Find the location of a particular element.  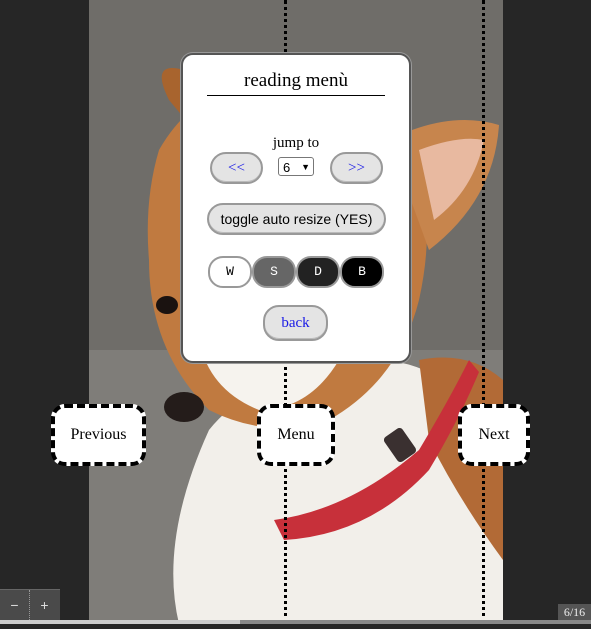

back-button: back is located at coordinates (295, 323).